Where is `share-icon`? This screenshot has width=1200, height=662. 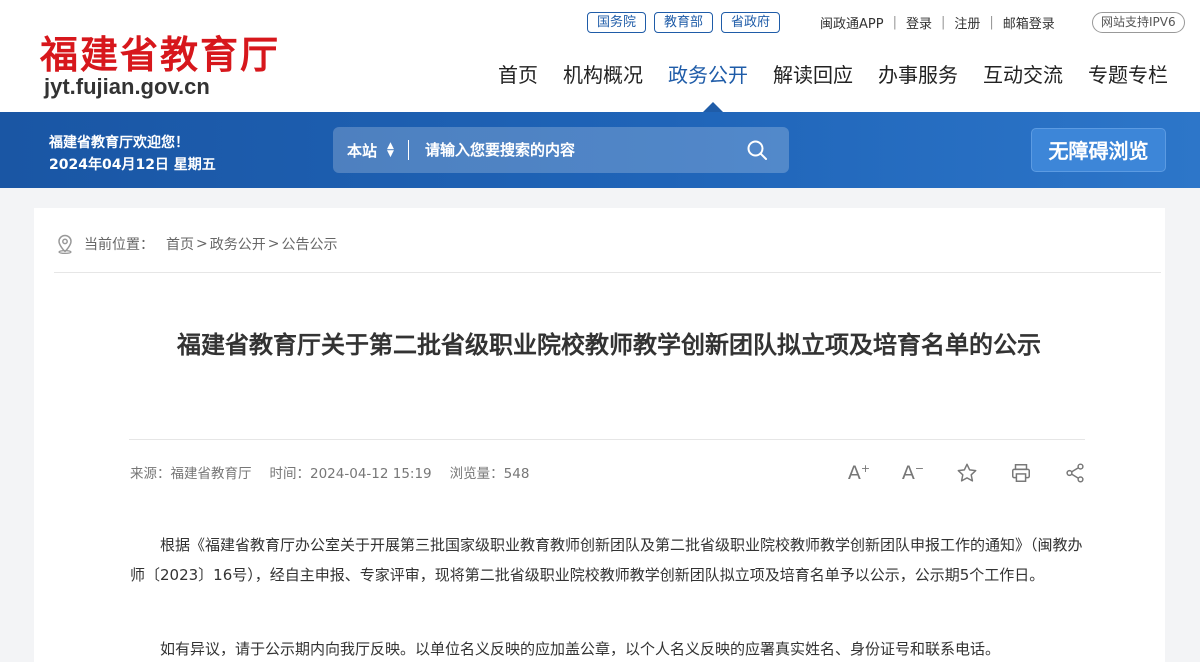 share-icon is located at coordinates (1075, 473).